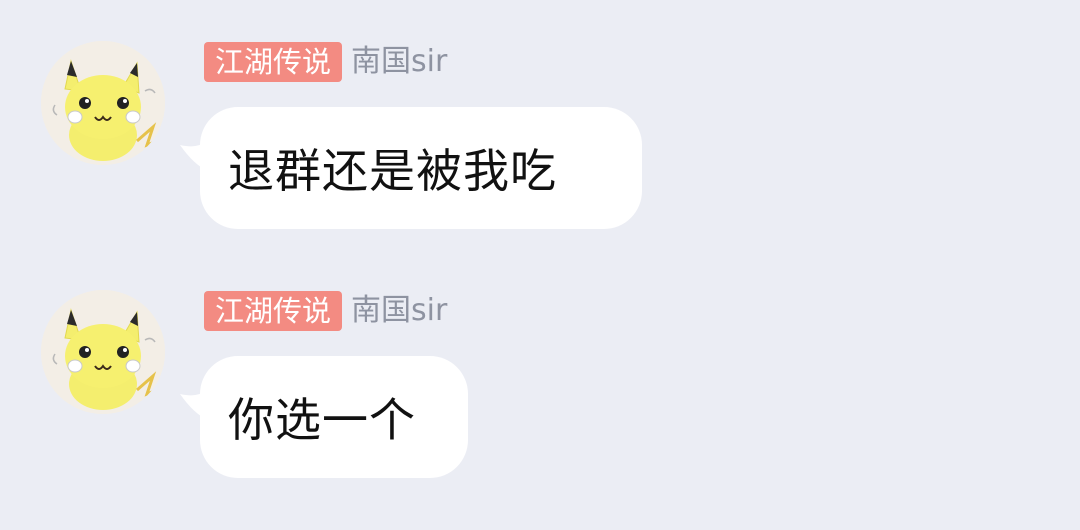  Describe the element at coordinates (322, 420) in the screenshot. I see `message-text: 你选一个` at that location.